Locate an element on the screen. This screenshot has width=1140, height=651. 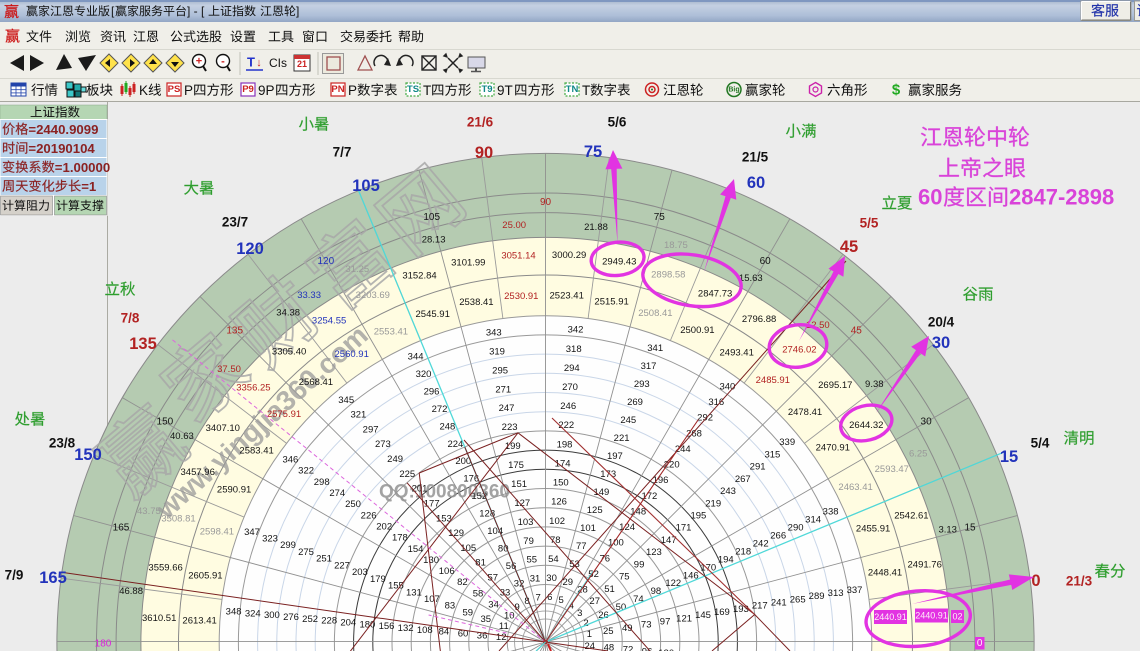
svg-text: 295 is located at coordinates (500, 370).